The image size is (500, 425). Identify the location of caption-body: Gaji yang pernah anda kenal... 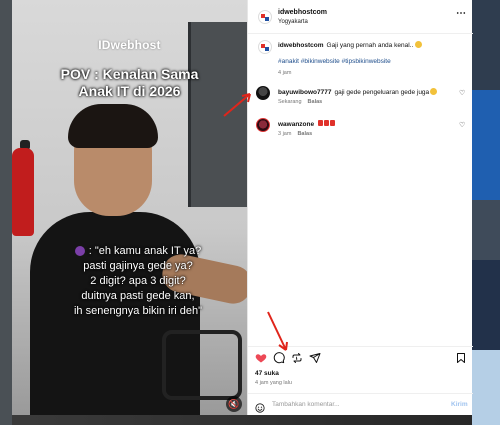
(370, 45).